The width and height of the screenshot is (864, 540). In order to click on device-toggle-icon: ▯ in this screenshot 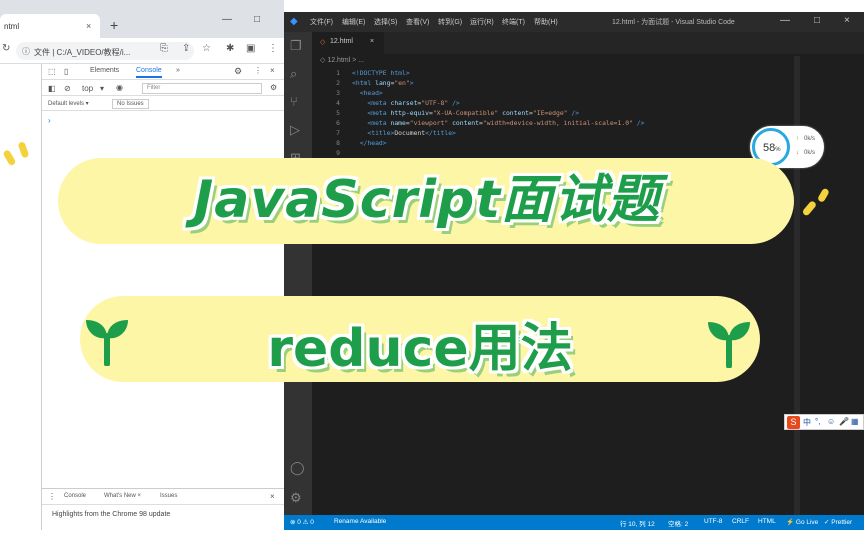, I will do `click(66, 71)`.